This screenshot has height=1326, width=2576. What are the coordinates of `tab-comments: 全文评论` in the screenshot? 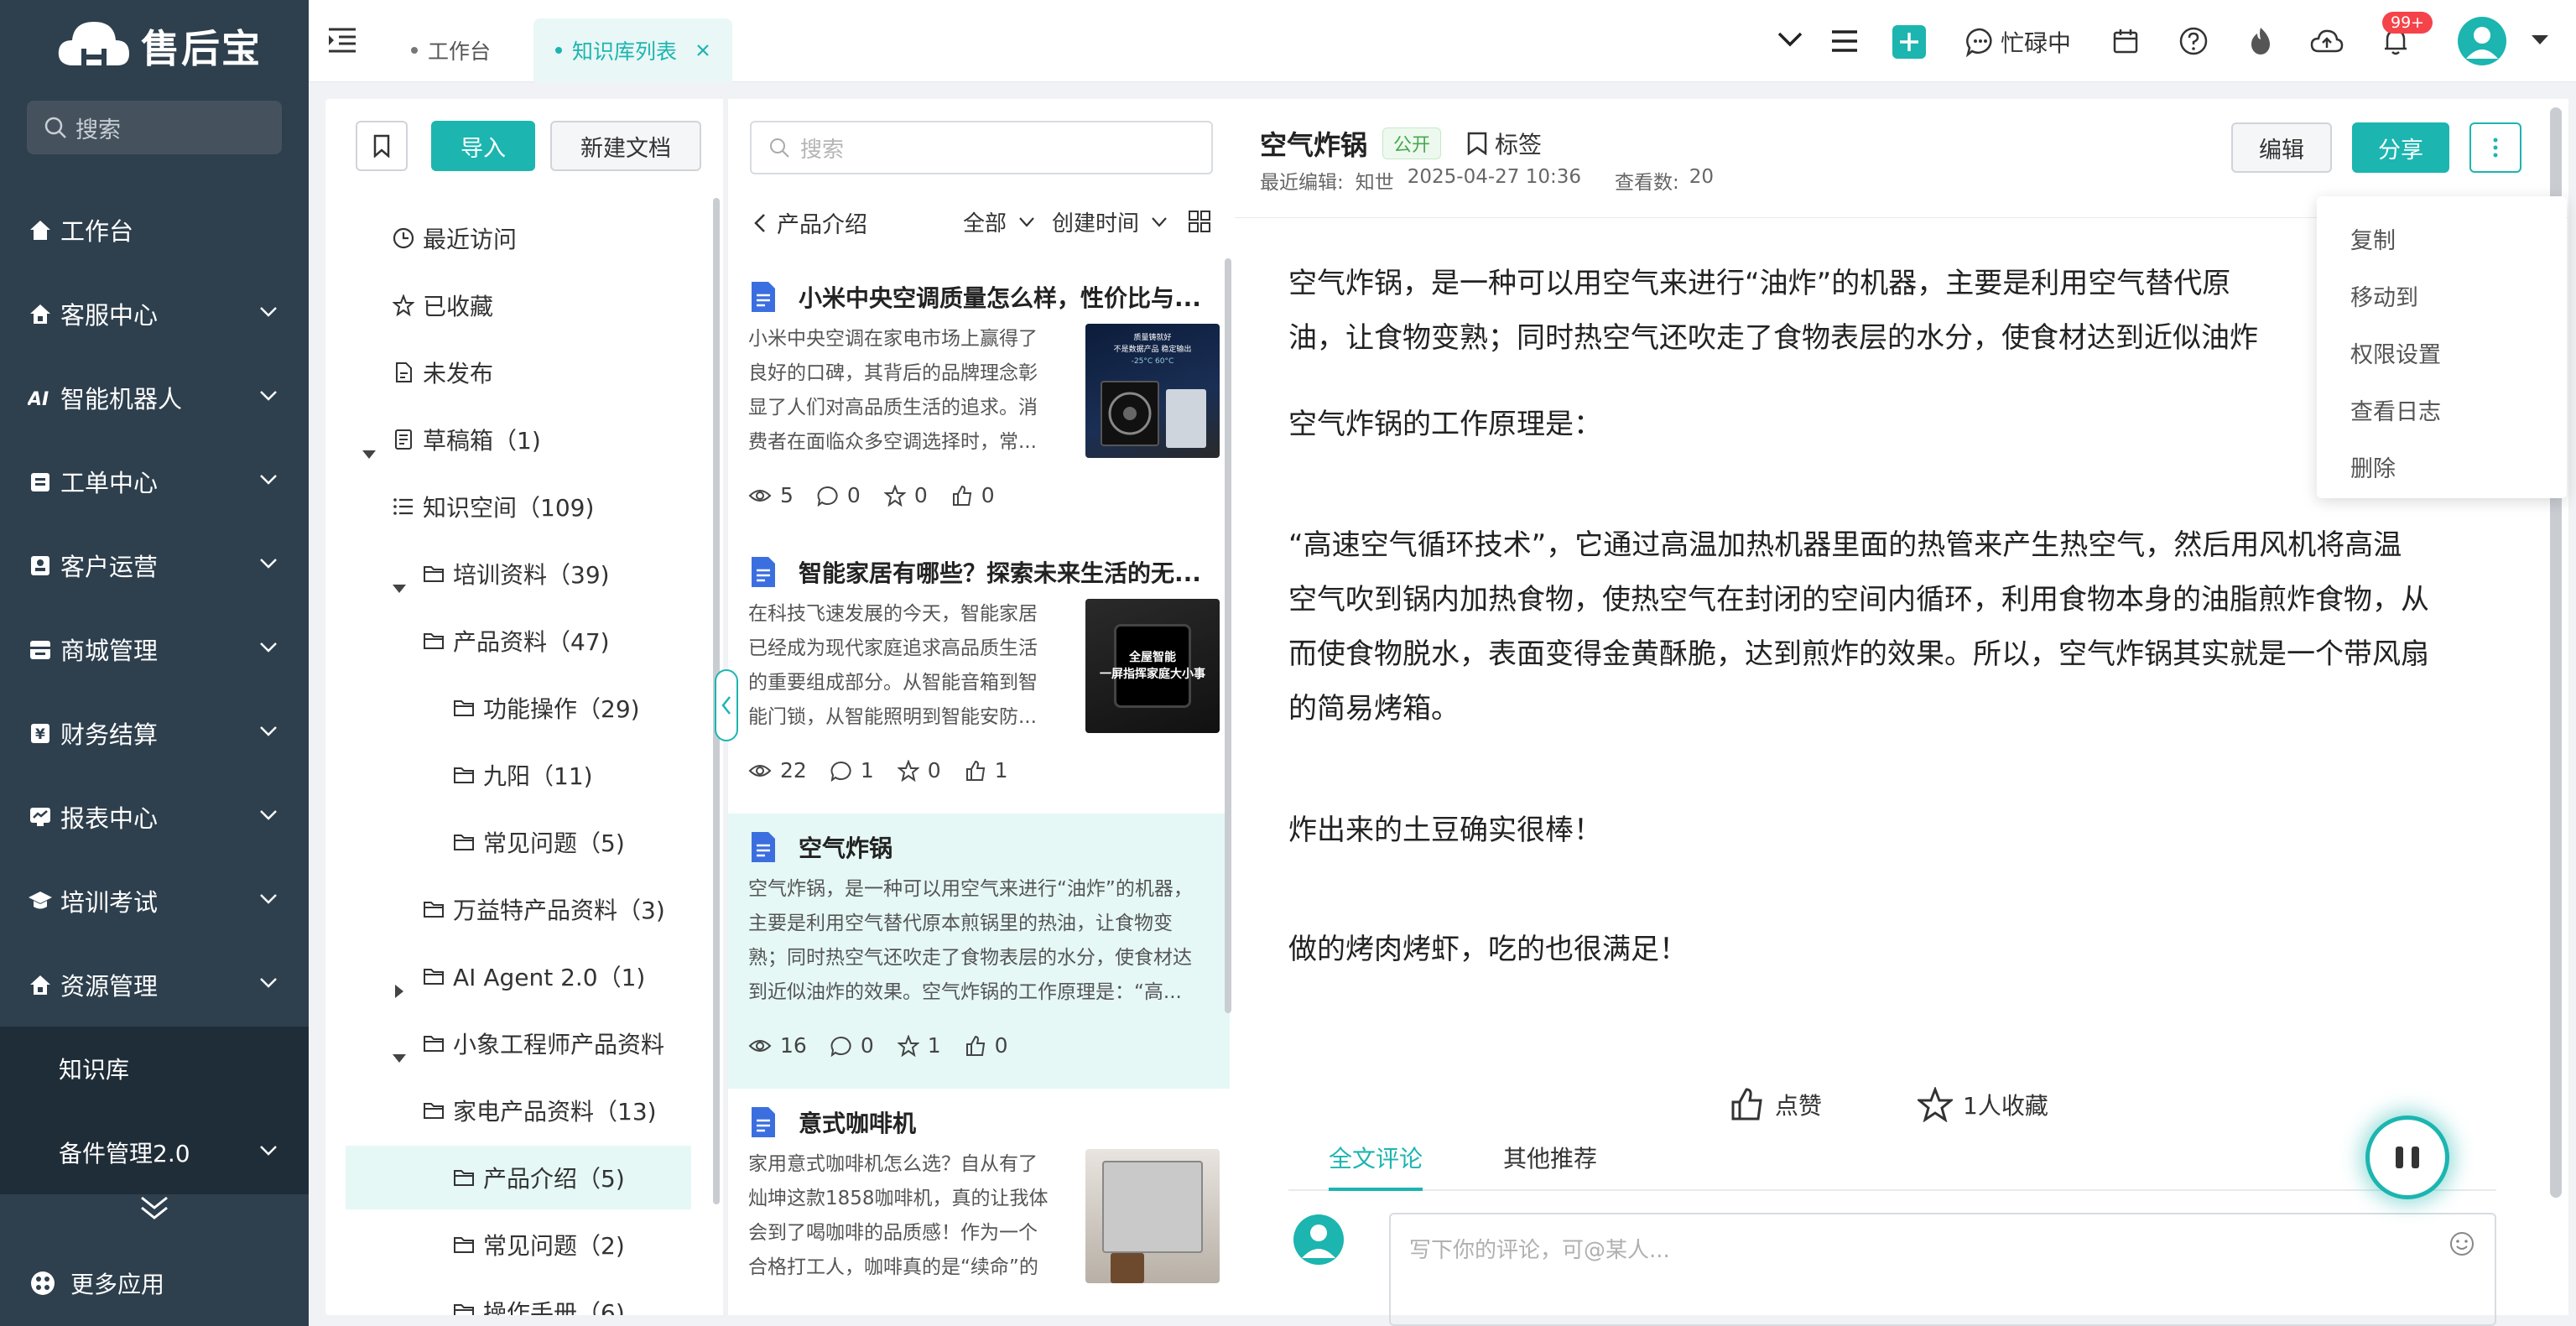 It's located at (1376, 1166).